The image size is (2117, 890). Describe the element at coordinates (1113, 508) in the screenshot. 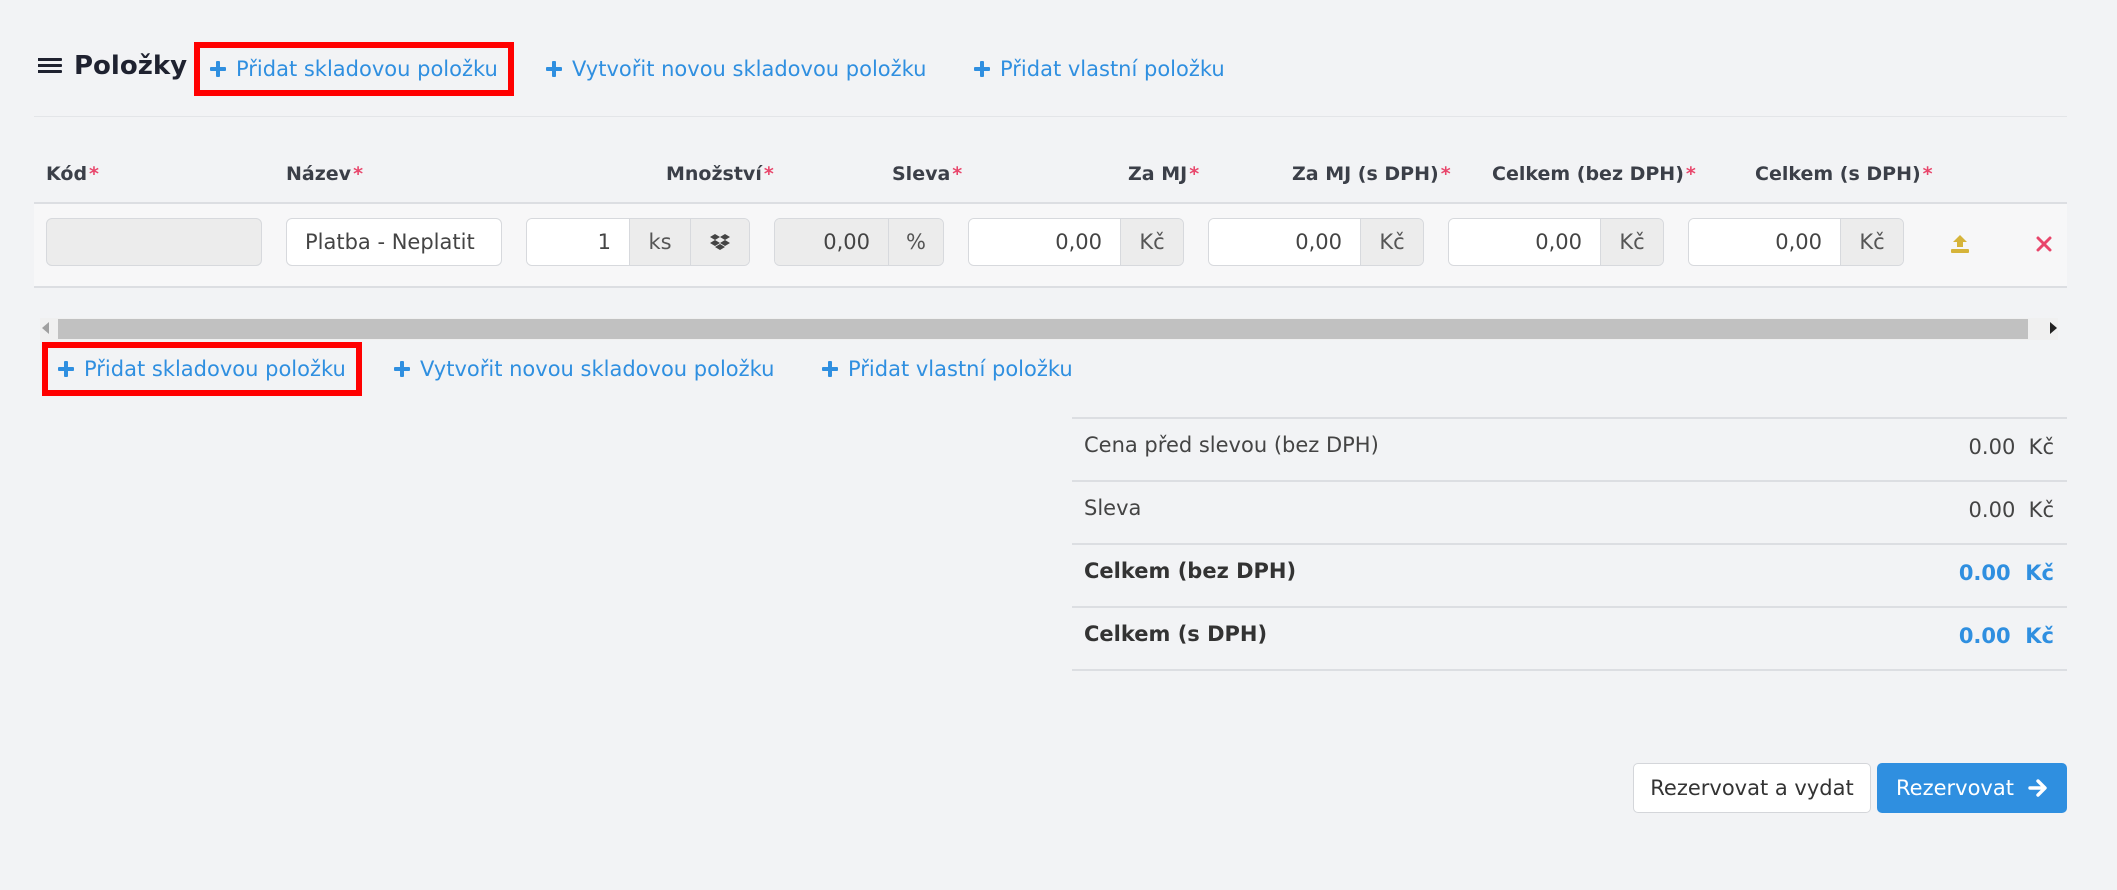

I see `summary-discount-label: Sleva` at that location.